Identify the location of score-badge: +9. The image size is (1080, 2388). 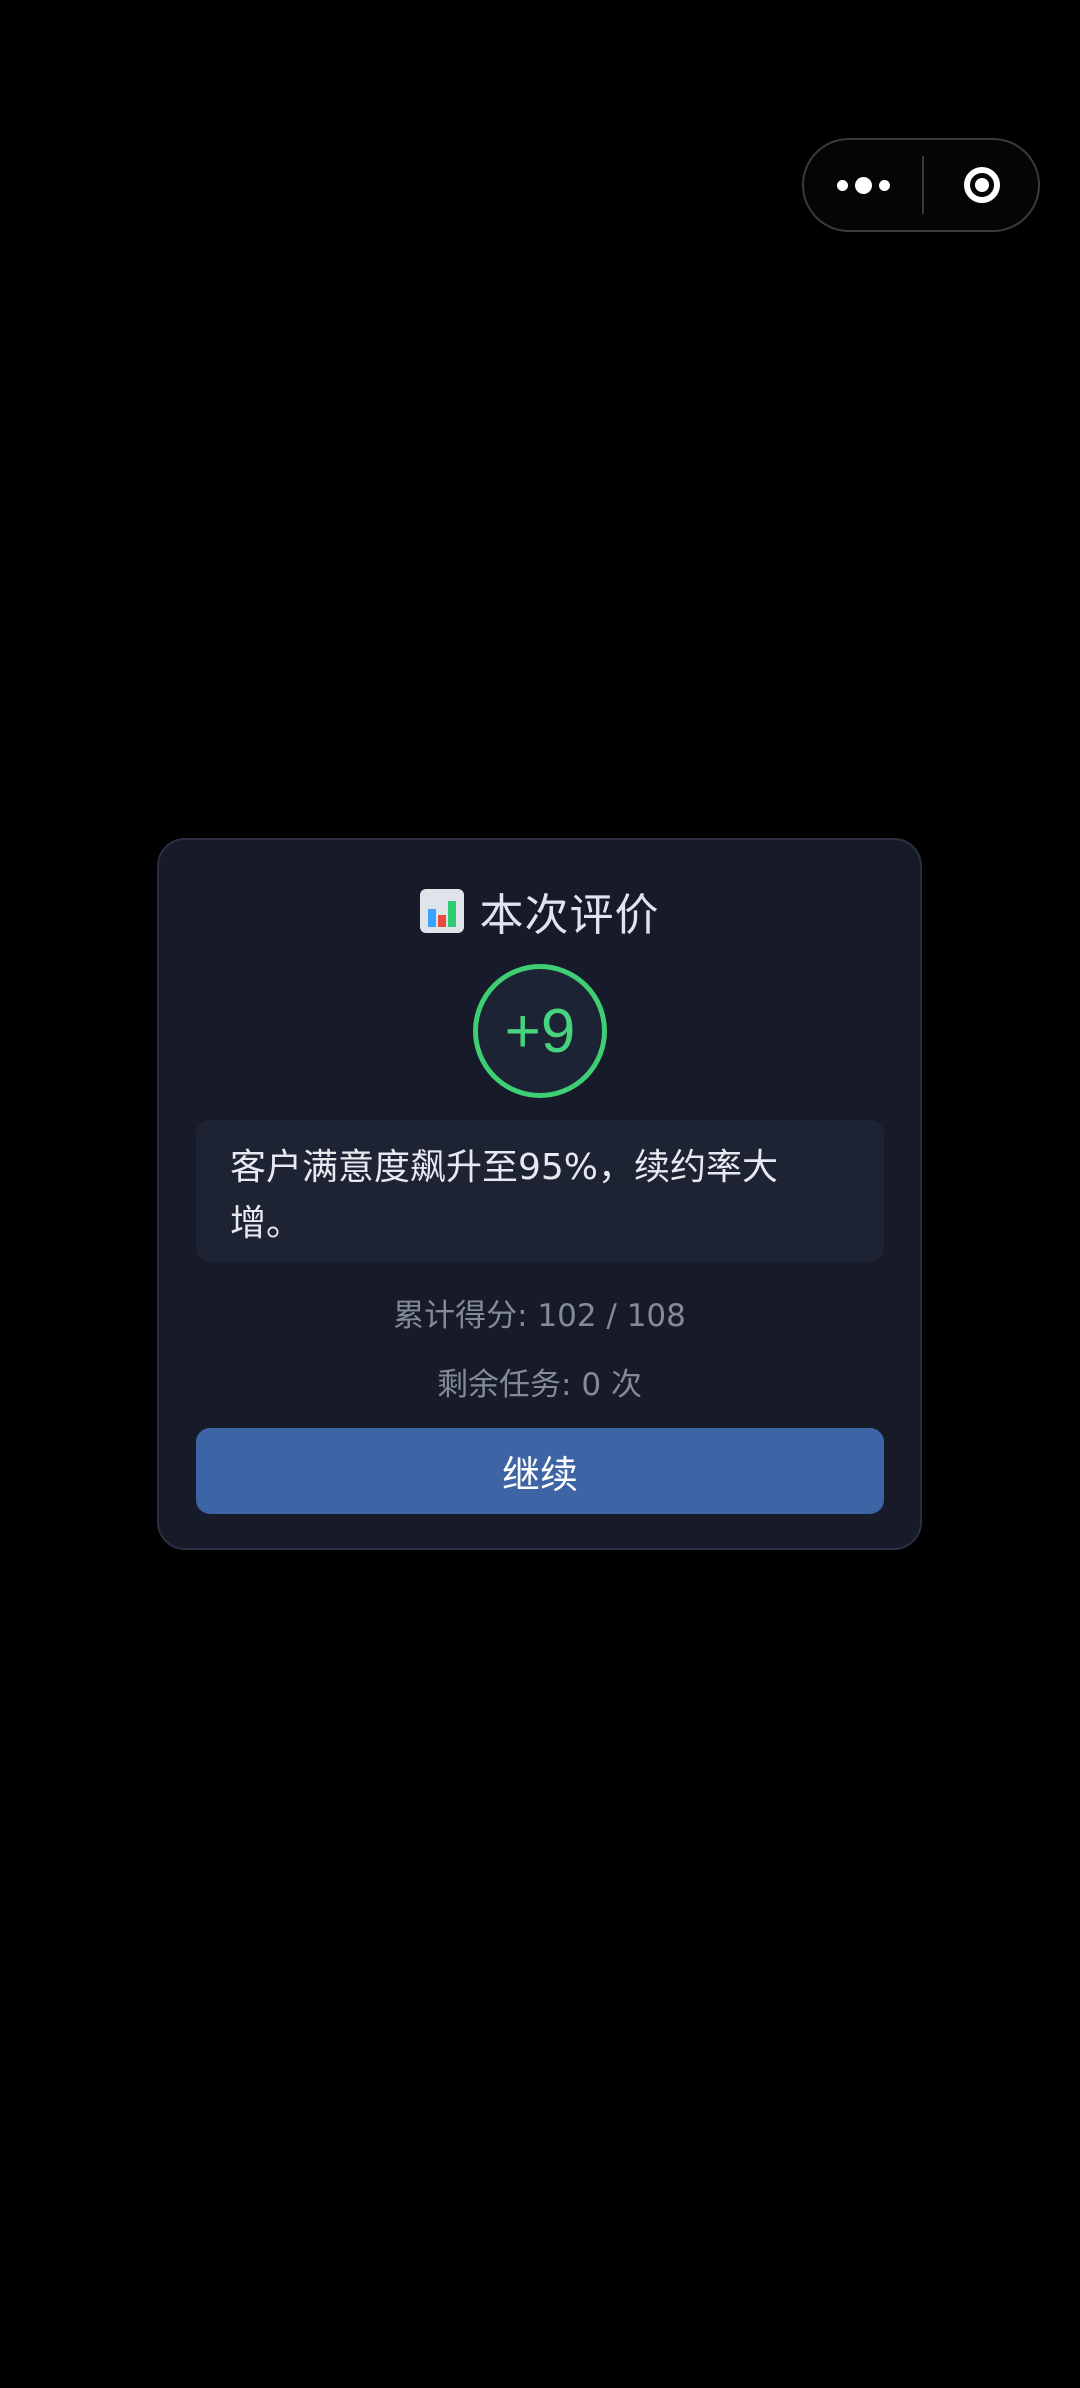
(540, 1031).